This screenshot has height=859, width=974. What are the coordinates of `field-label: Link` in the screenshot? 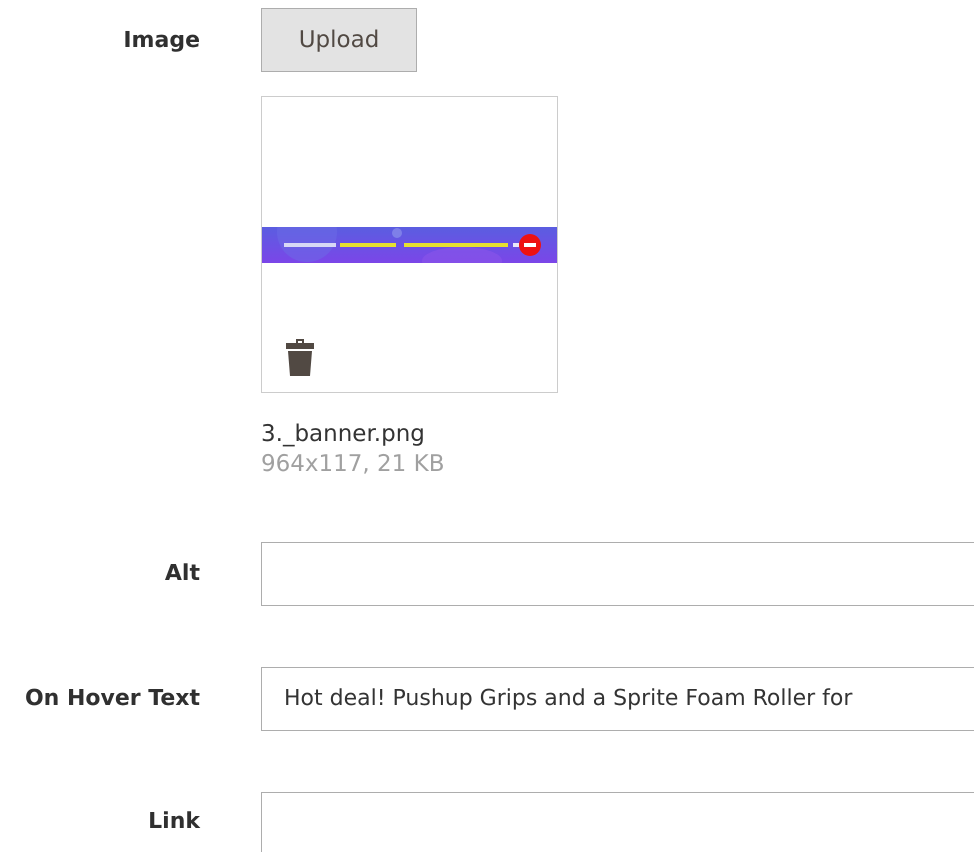 It's located at (174, 821).